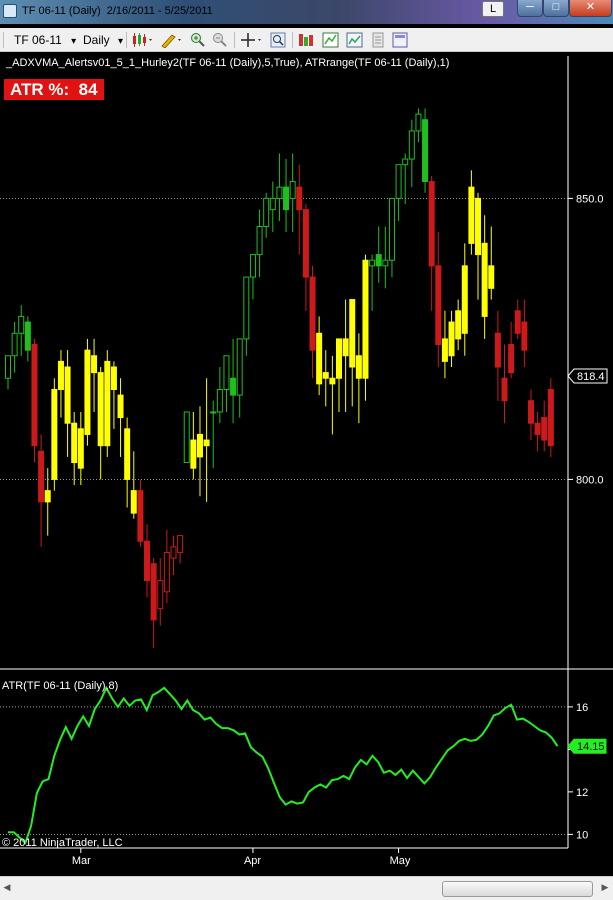  I want to click on maximize-button: □, so click(556, 8).